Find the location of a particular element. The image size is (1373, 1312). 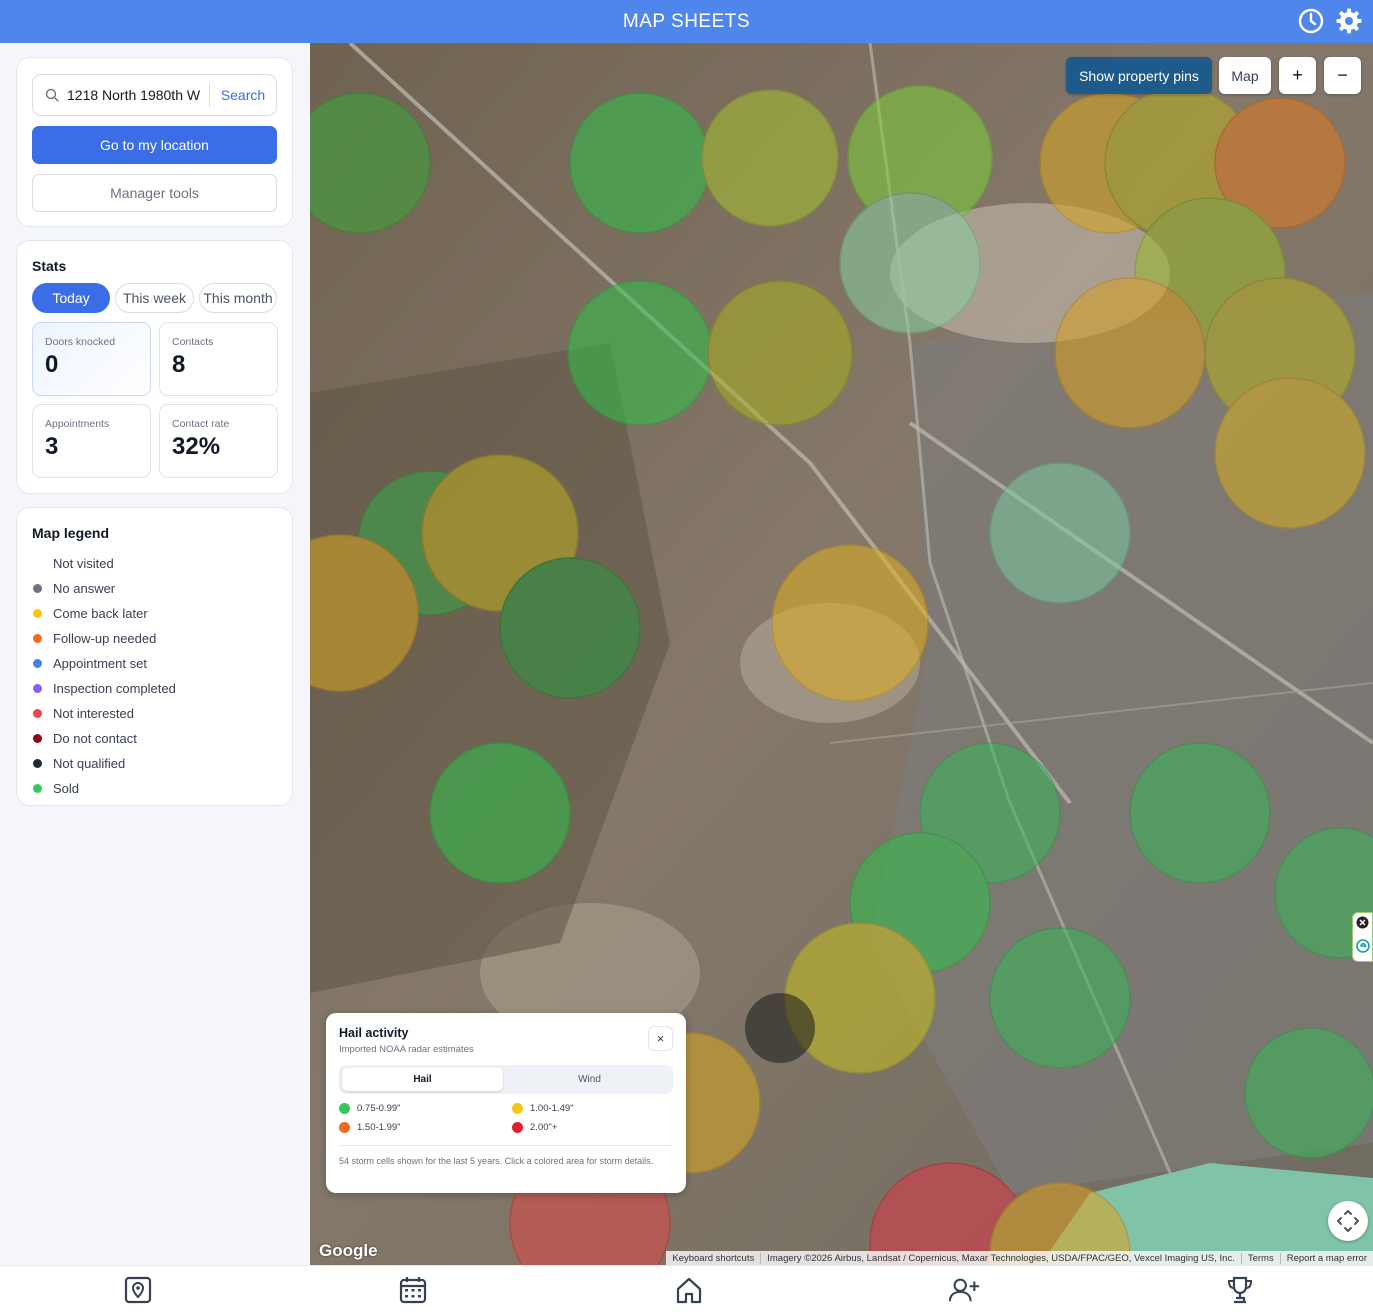

terms-link: Terms is located at coordinates (1261, 1258).